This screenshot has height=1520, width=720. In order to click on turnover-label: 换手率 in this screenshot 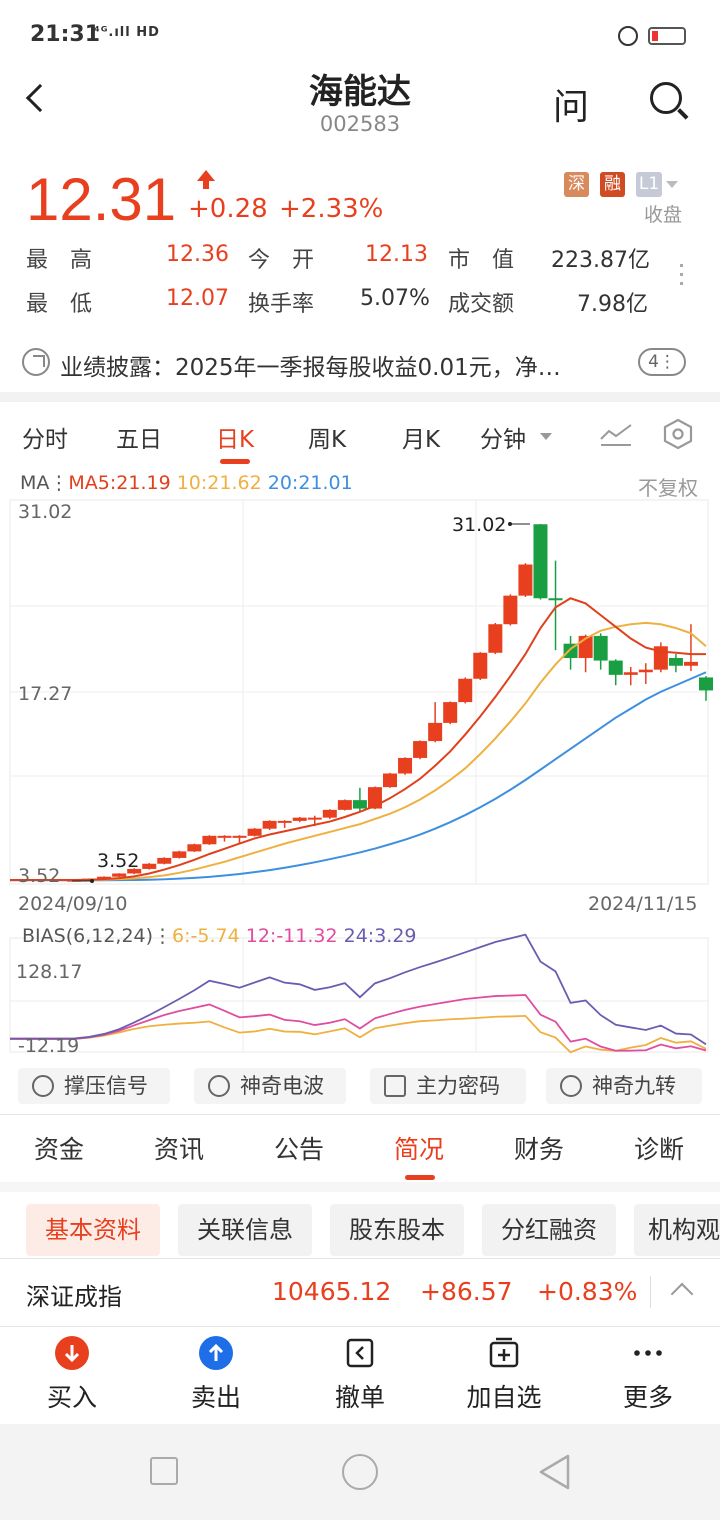, I will do `click(281, 304)`.